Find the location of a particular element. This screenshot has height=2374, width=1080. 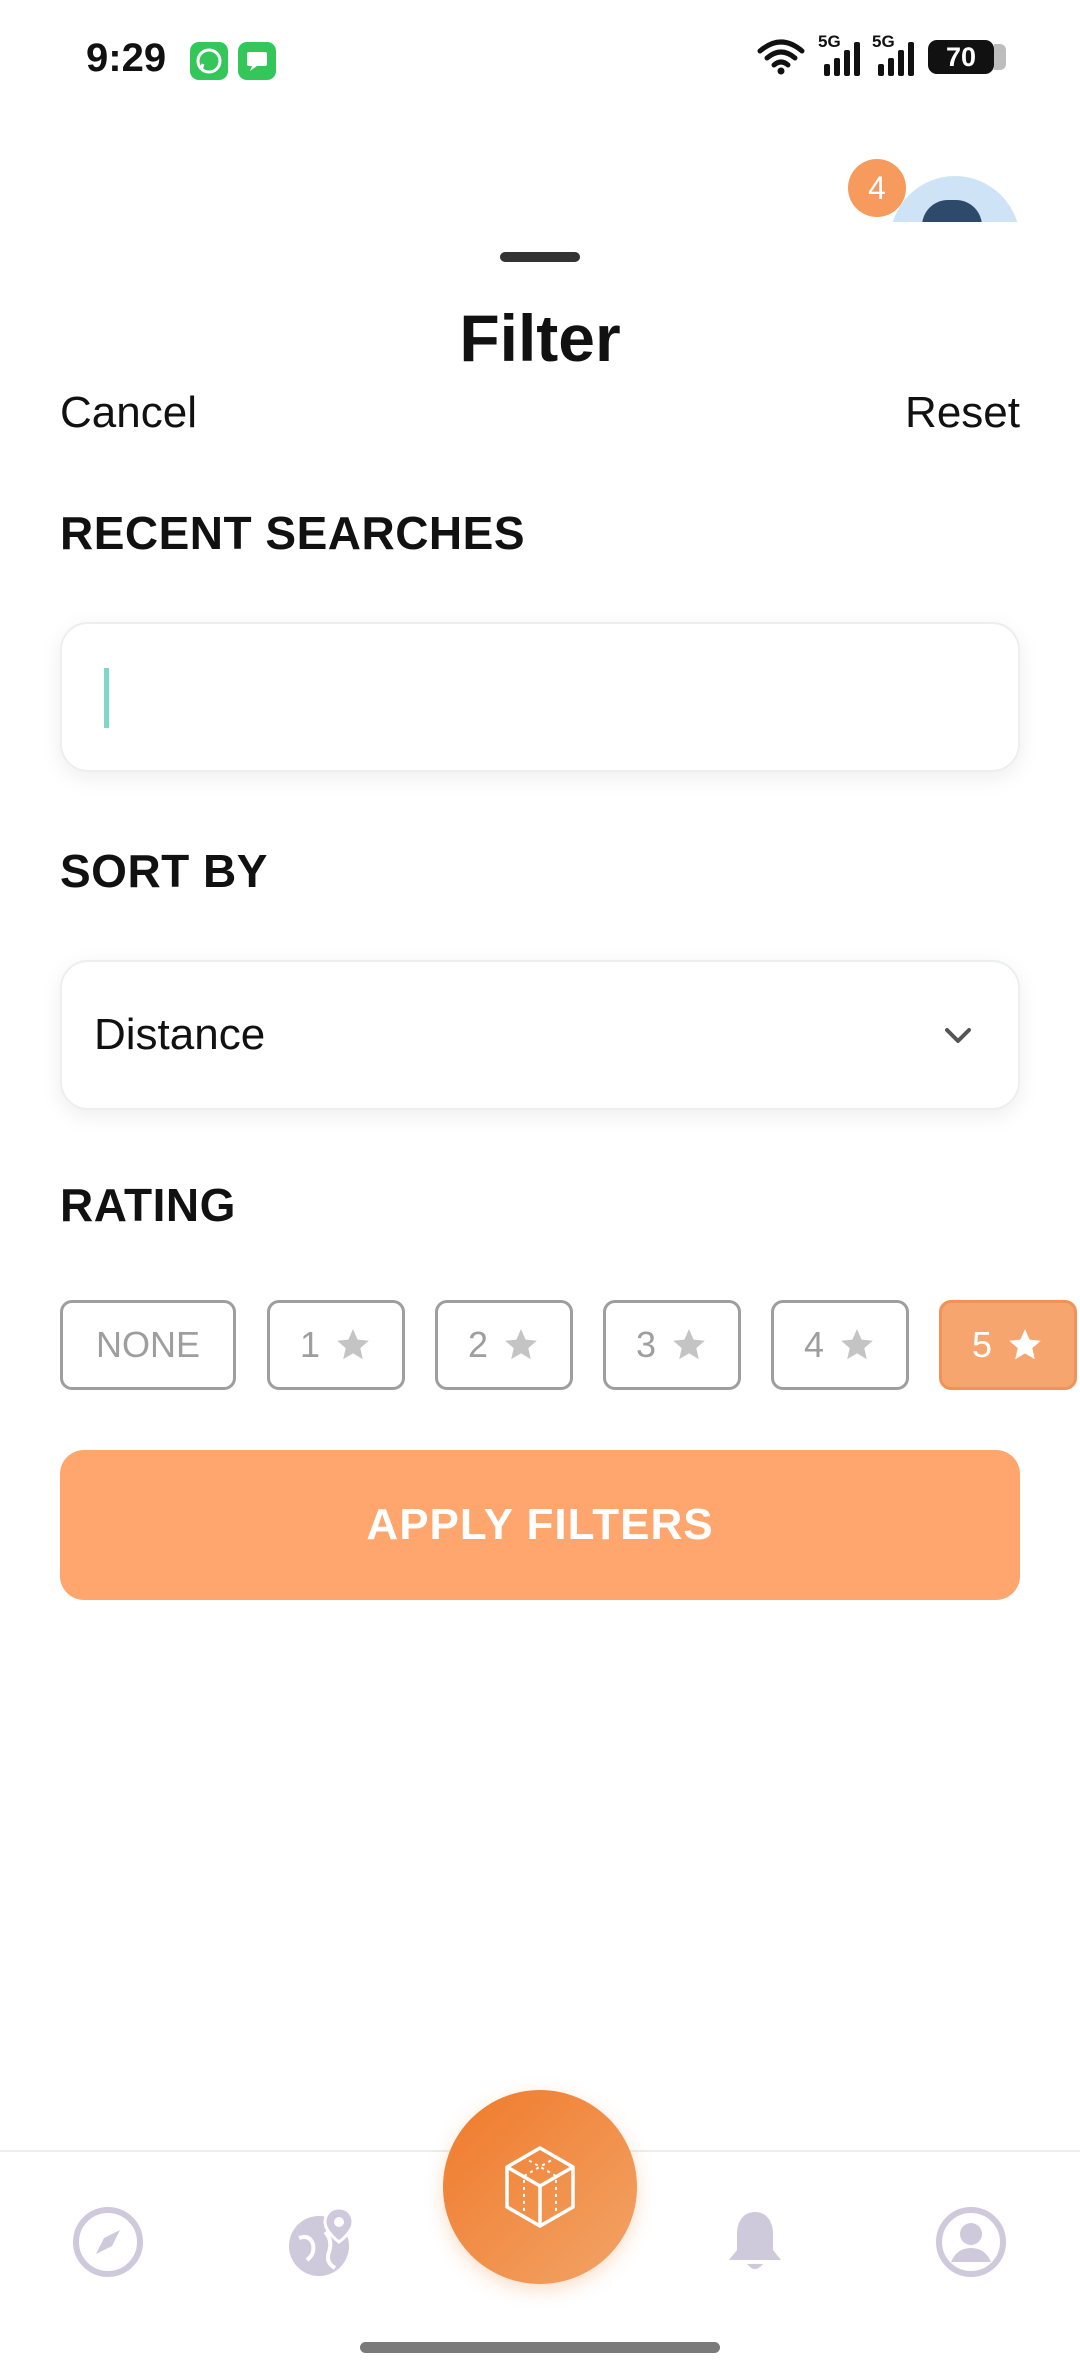

cellular-signal-1: 5G is located at coordinates (839, 54).